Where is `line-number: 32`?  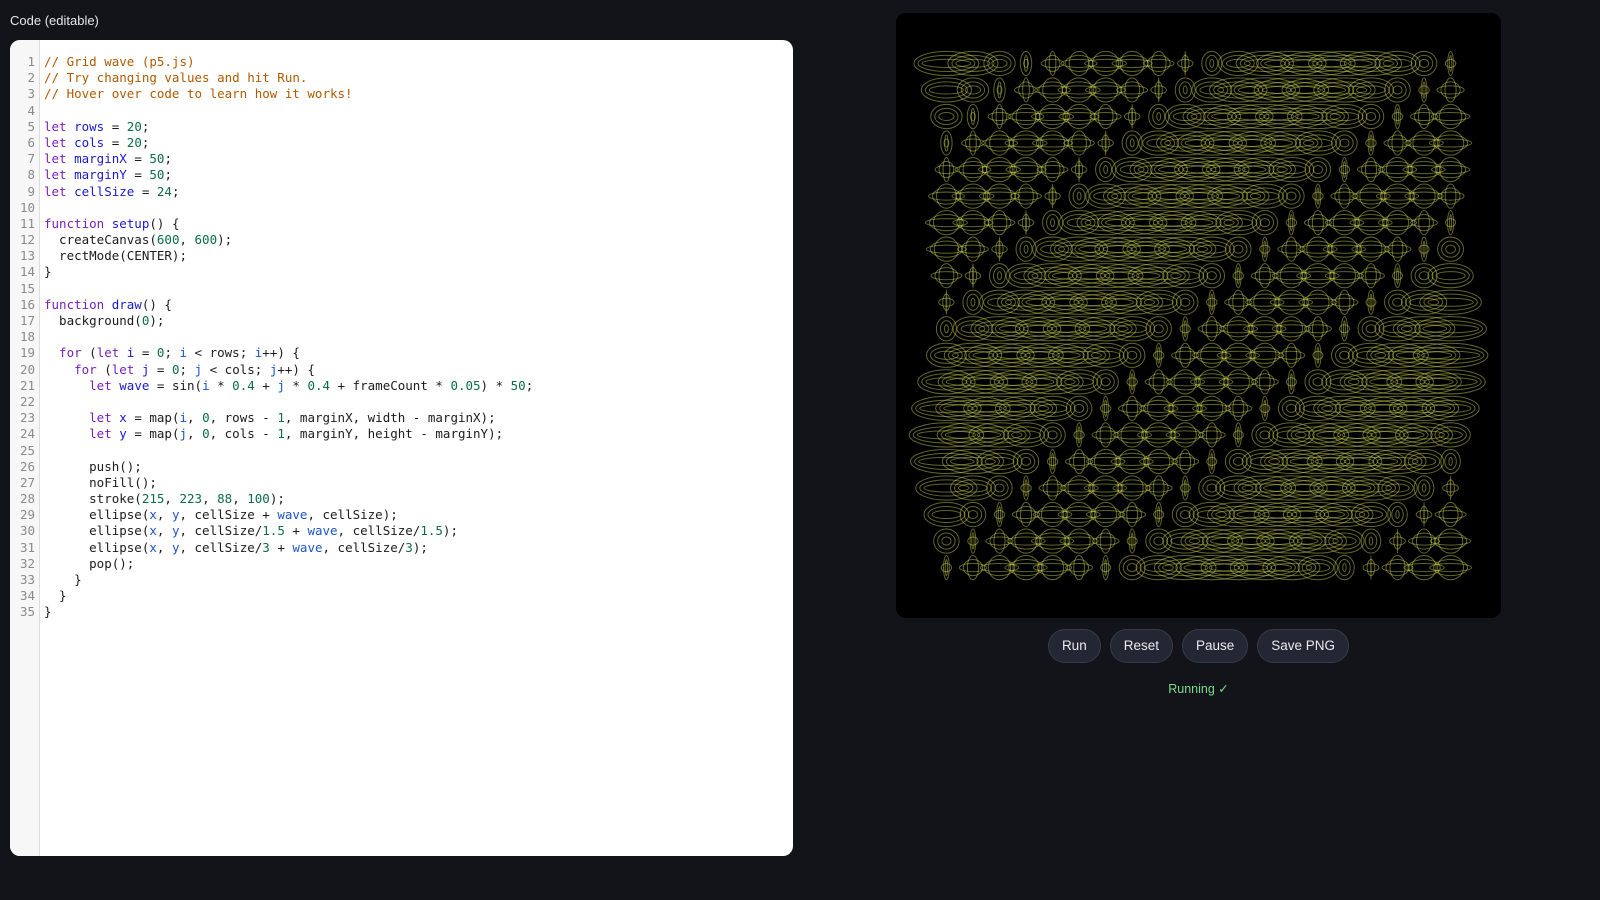
line-number: 32 is located at coordinates (27, 563).